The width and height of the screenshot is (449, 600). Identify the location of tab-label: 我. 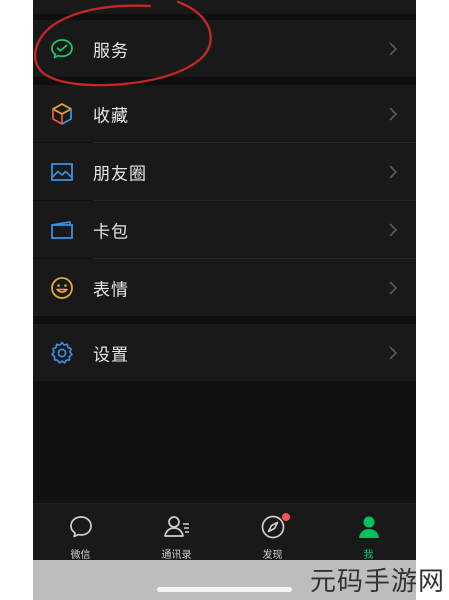
(368, 555).